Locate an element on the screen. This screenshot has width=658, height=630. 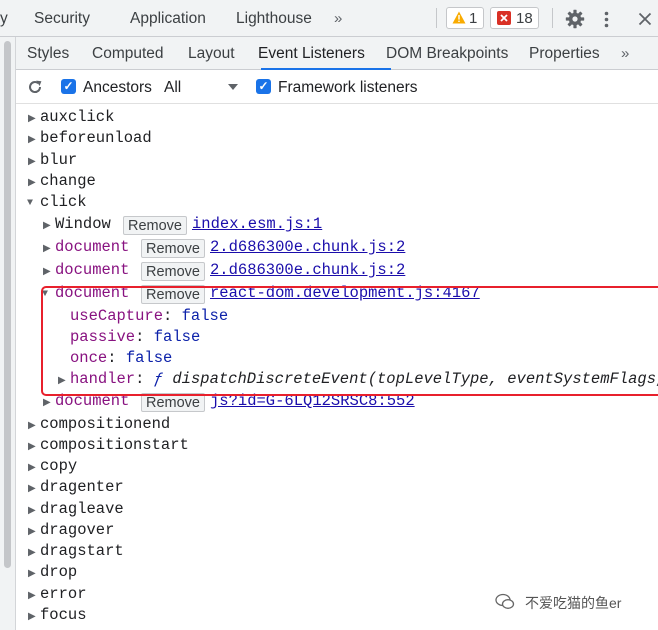
close-icon is located at coordinates (645, 19).